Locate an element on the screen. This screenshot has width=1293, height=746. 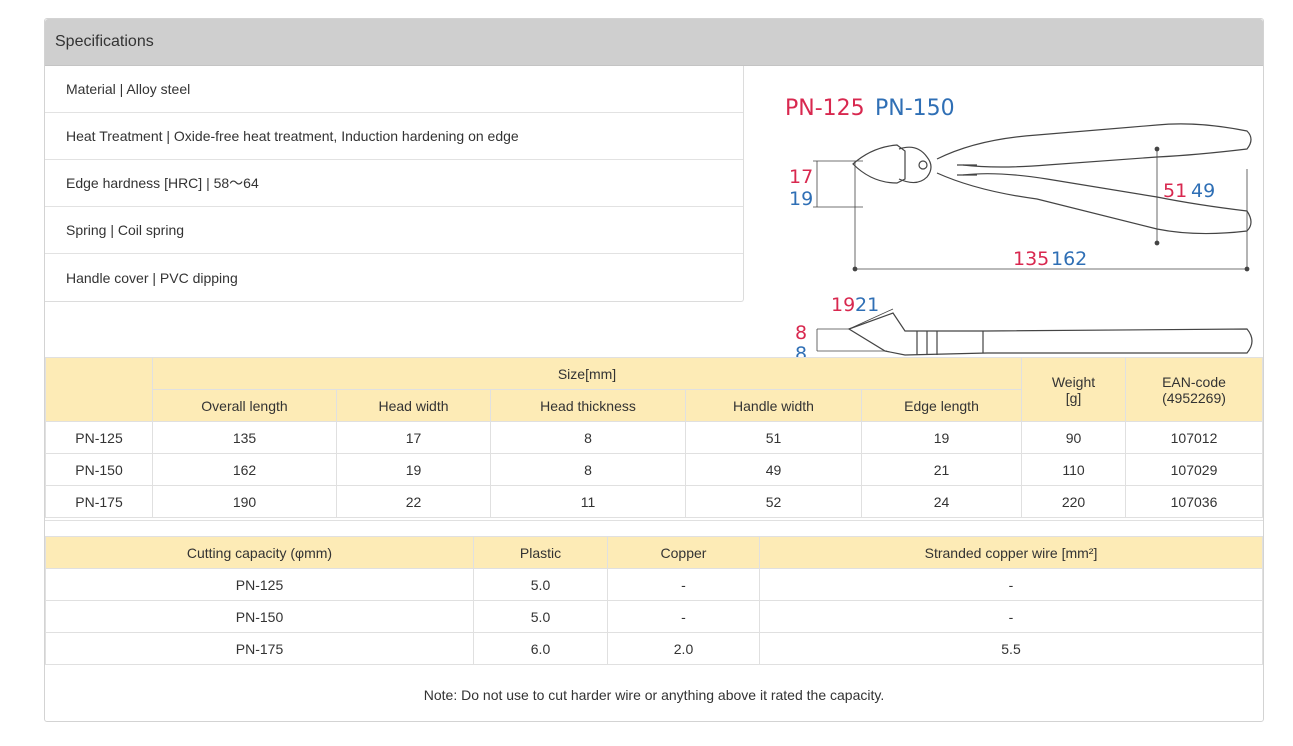
dim-overall-length-a: 135 is located at coordinates (1031, 259).